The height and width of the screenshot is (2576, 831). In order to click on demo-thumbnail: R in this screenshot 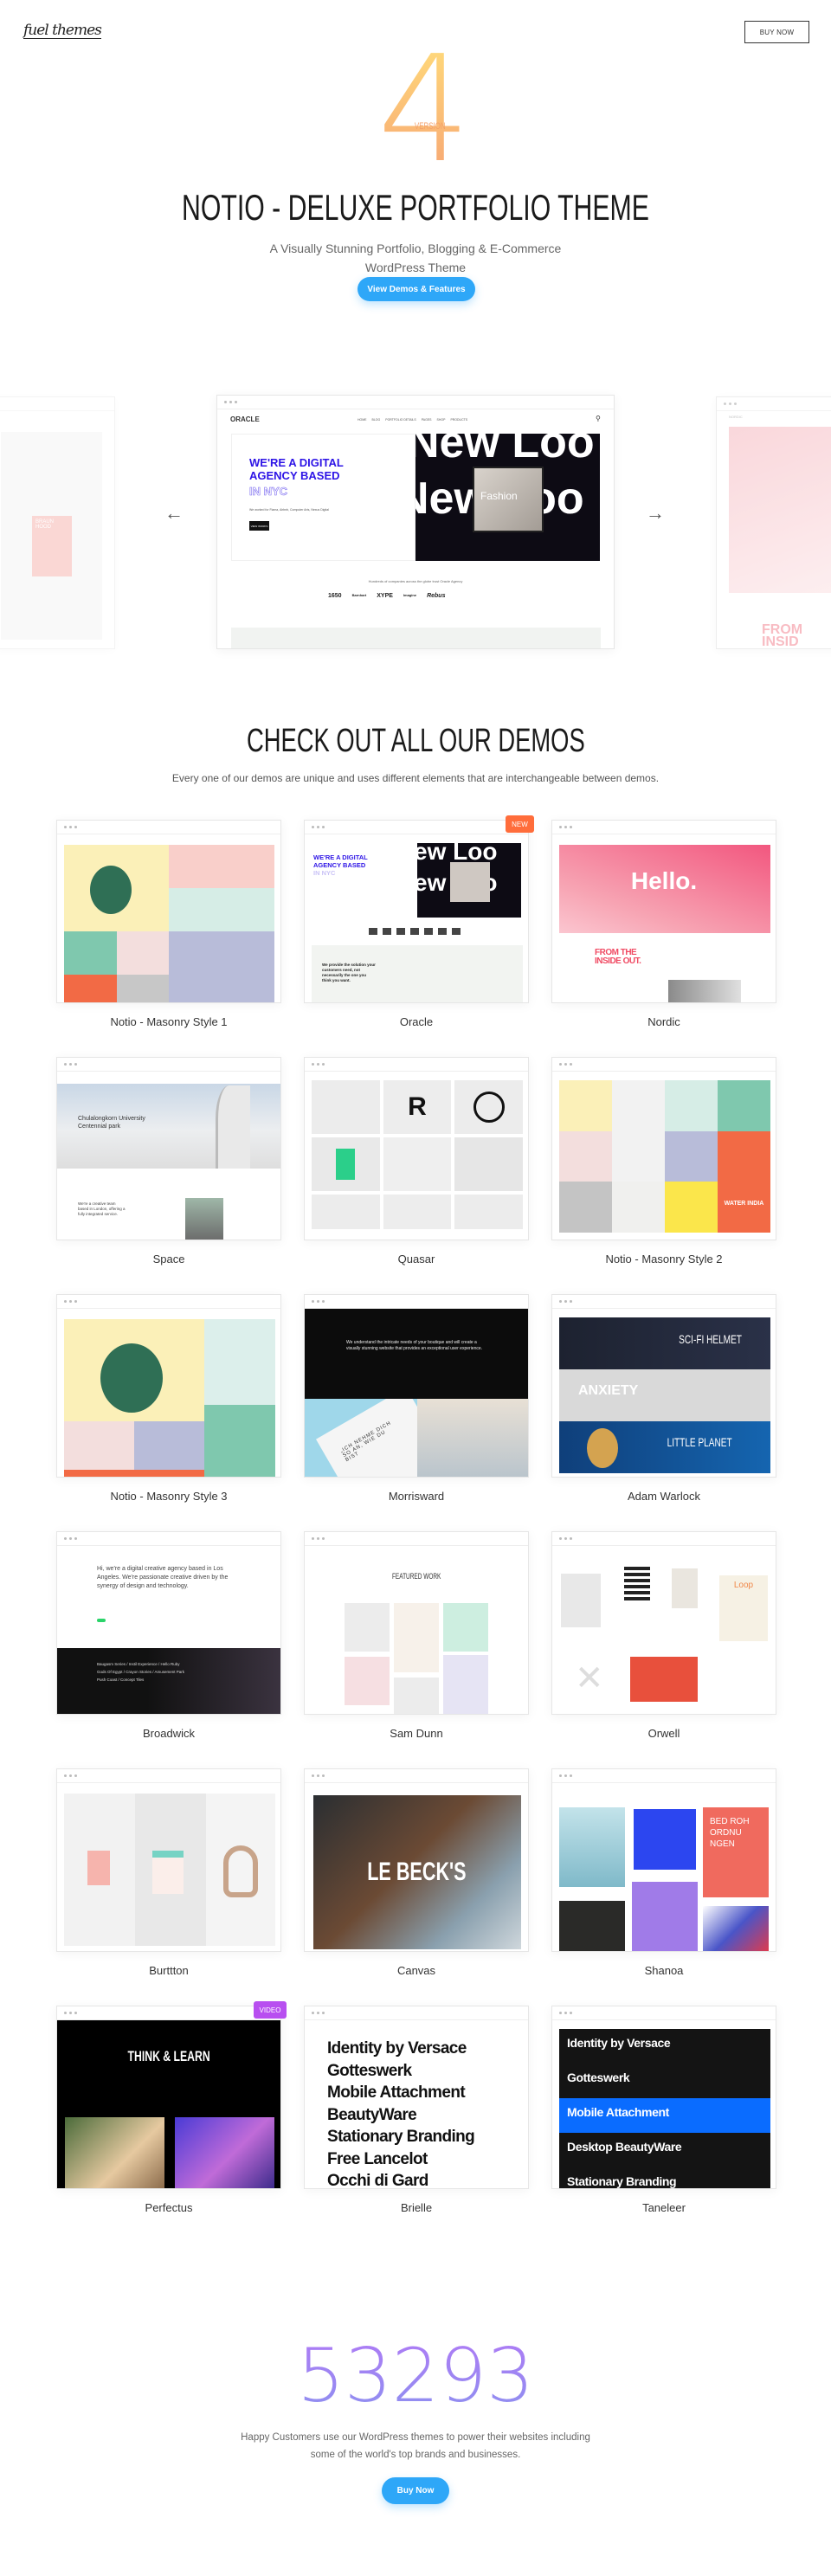, I will do `click(416, 1156)`.